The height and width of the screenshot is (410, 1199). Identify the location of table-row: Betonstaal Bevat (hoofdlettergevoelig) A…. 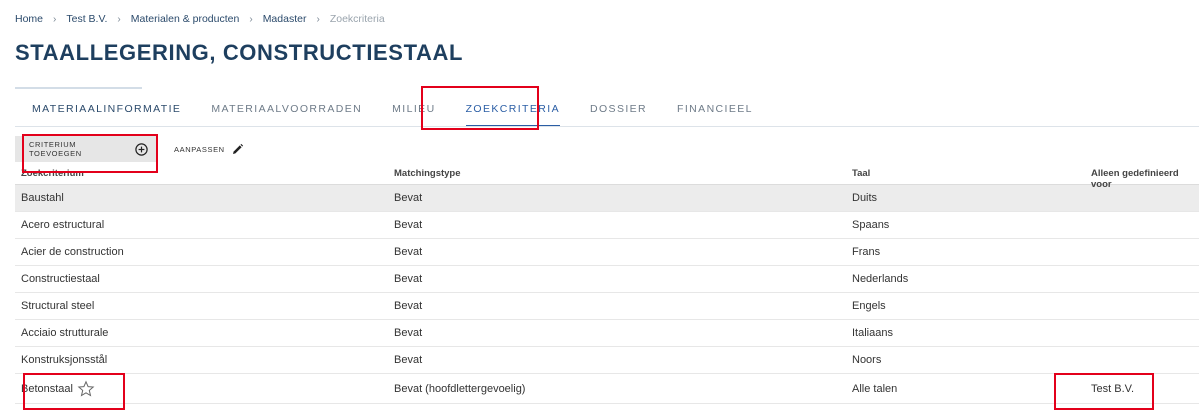
(607, 389).